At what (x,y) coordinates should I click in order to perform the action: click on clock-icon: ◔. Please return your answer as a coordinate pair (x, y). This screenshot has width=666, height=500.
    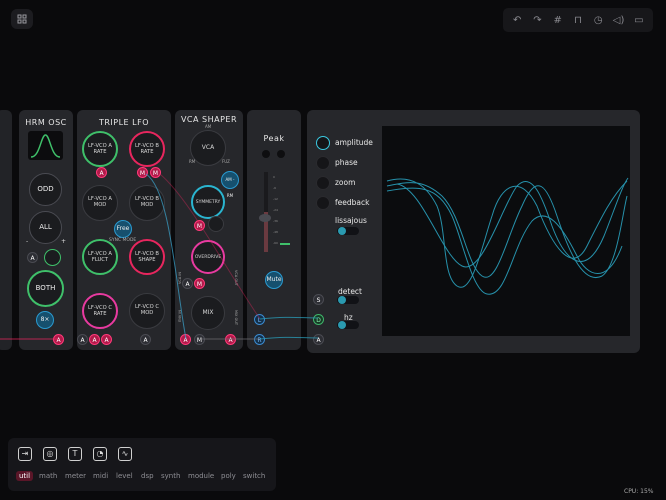
    Looking at the image, I should click on (100, 454).